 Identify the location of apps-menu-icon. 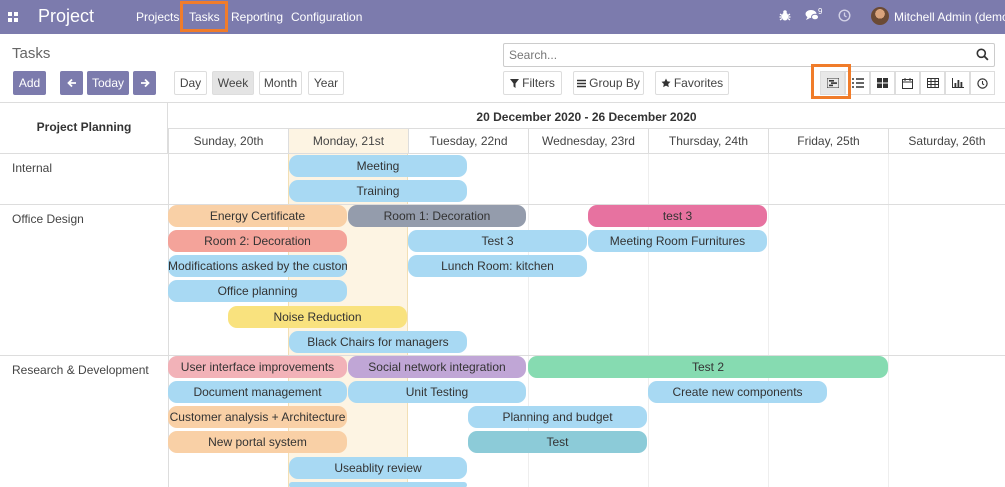
(13, 17).